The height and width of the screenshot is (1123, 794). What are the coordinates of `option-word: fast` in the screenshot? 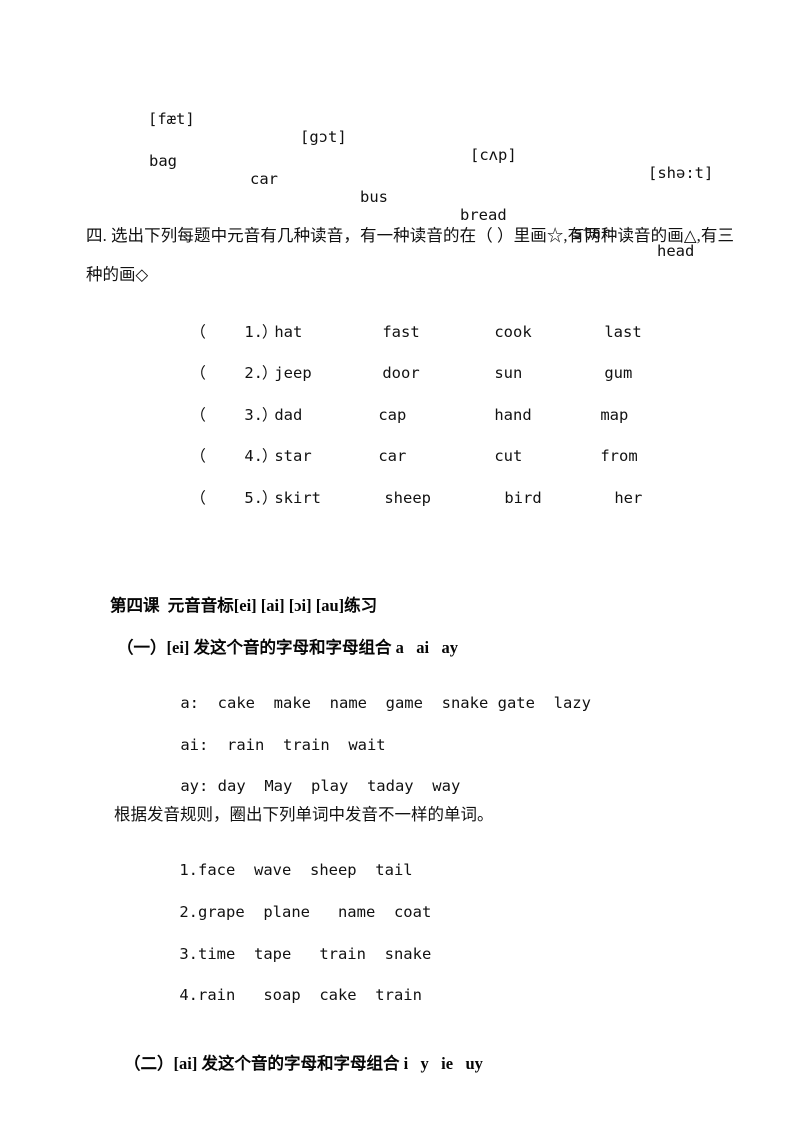 It's located at (438, 332).